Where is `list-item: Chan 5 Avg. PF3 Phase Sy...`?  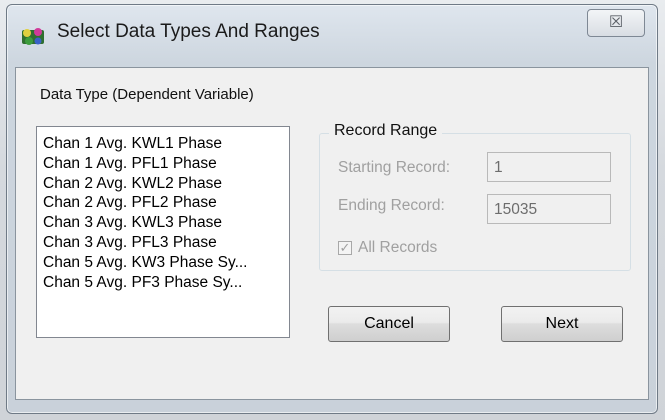 list-item: Chan 5 Avg. PF3 Phase Sy... is located at coordinates (166, 283).